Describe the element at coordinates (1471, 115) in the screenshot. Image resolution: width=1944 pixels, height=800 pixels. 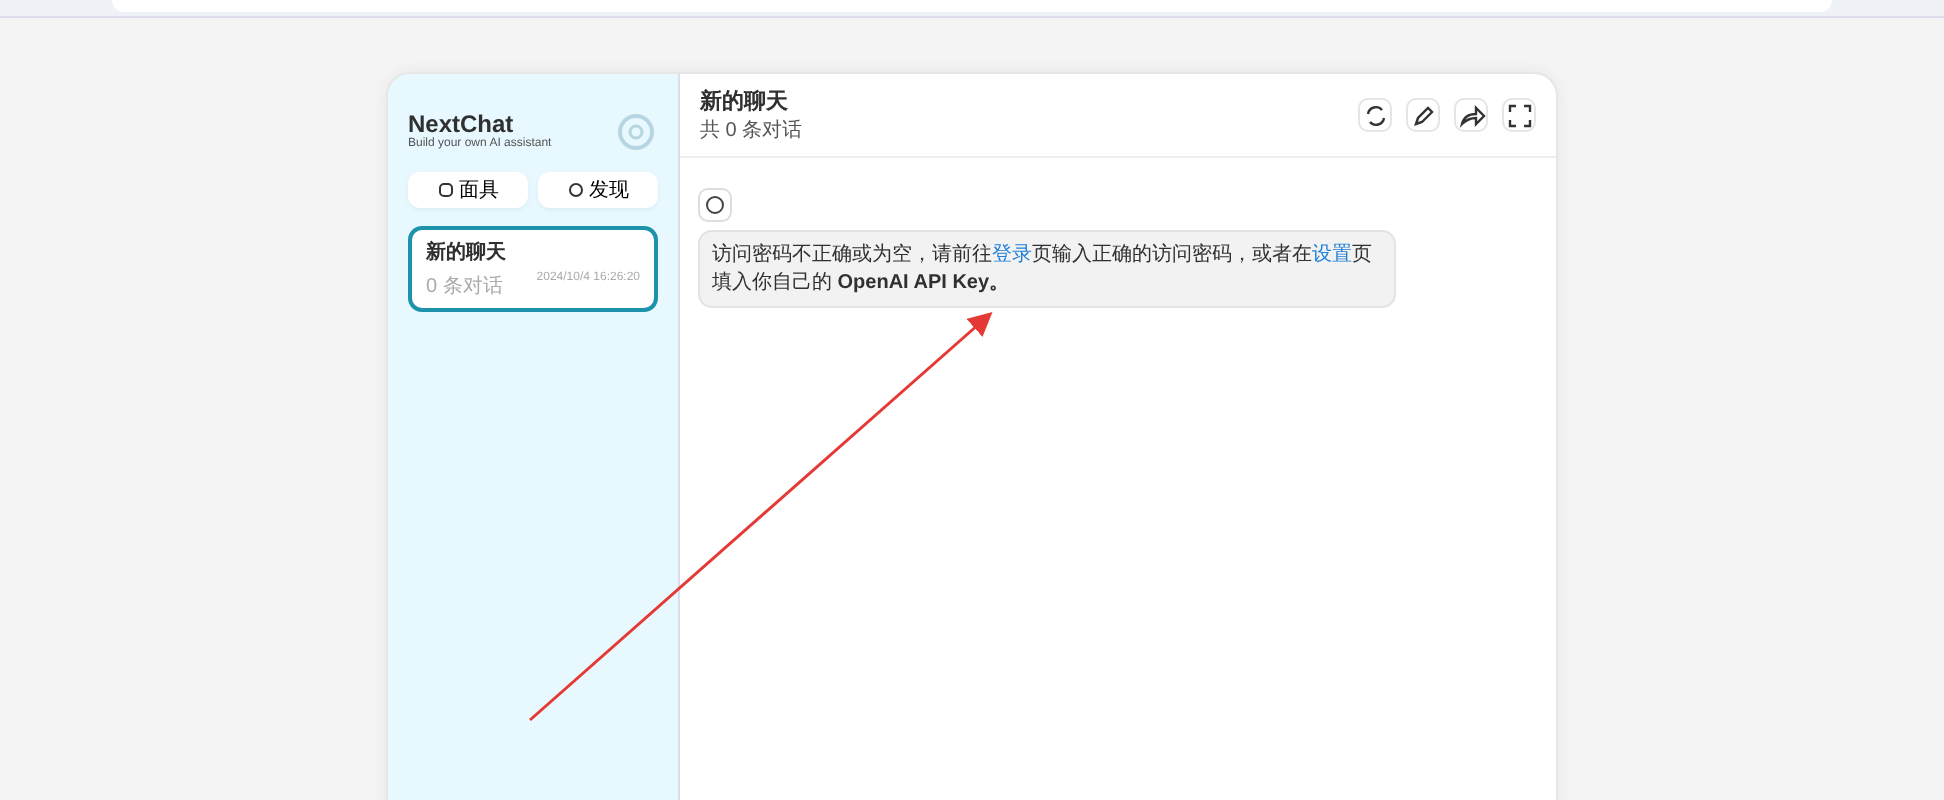
I see `share-button` at that location.